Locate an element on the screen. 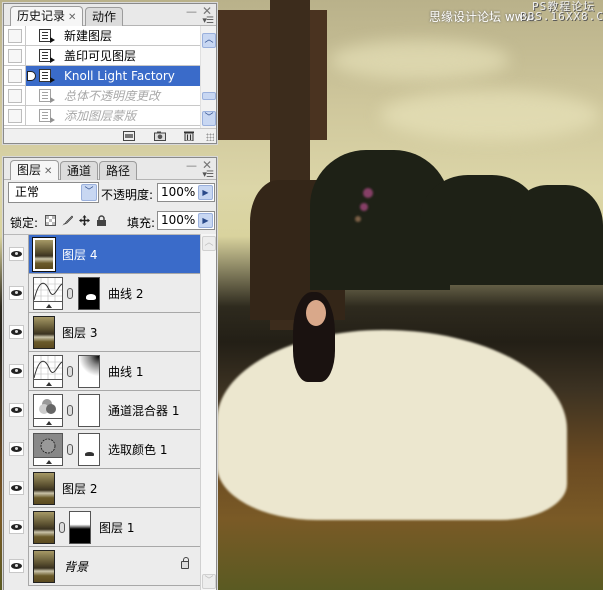  lock-transparent-icon is located at coordinates (50, 220).